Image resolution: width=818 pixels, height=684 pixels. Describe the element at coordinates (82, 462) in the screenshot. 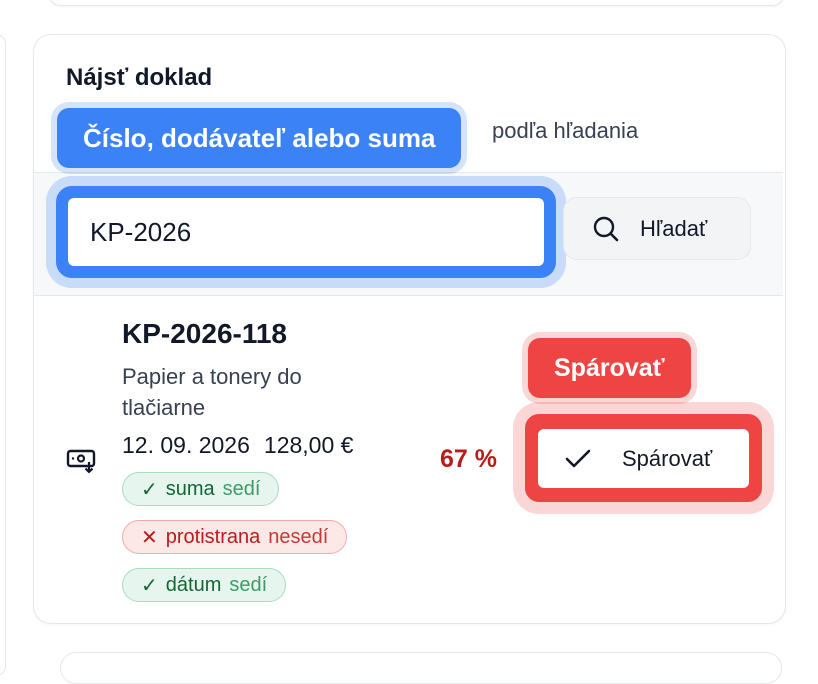

I see `cash-download-icon` at that location.